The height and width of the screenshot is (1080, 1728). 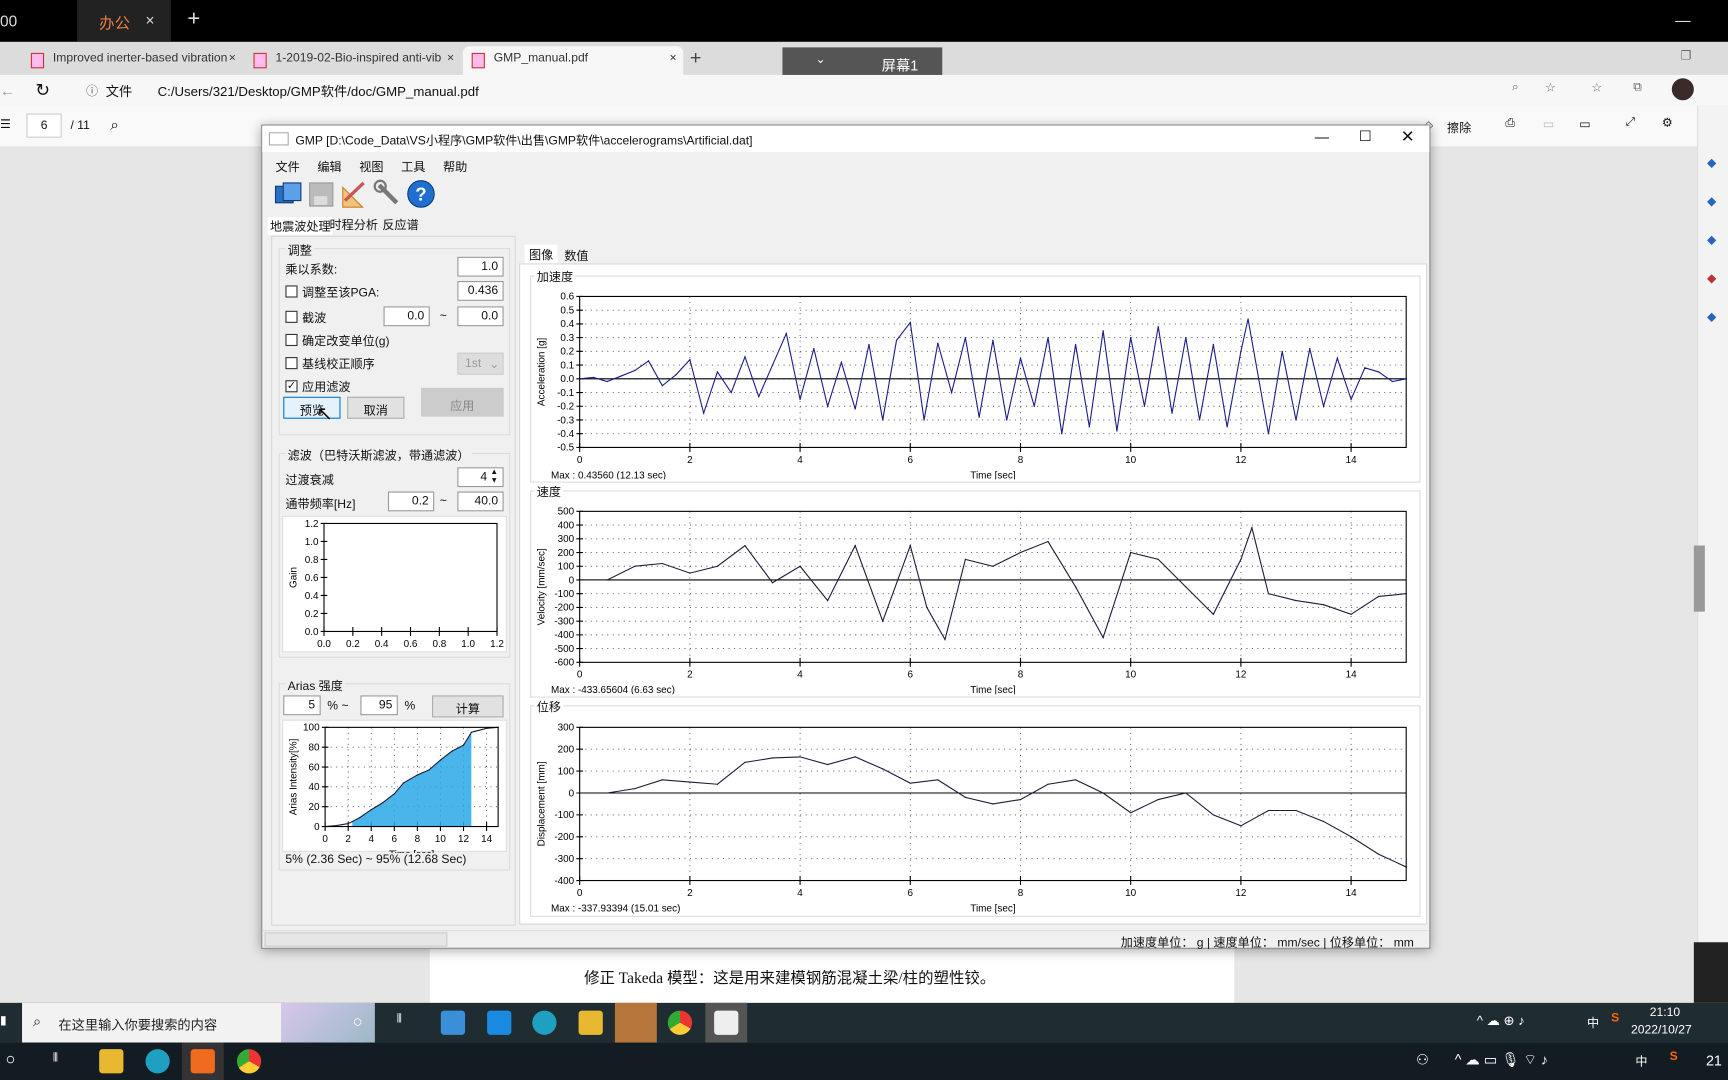 What do you see at coordinates (353, 60) in the screenshot?
I see `browser-tab: 1-2019-02-Bio-inspired anti-vib ×` at bounding box center [353, 60].